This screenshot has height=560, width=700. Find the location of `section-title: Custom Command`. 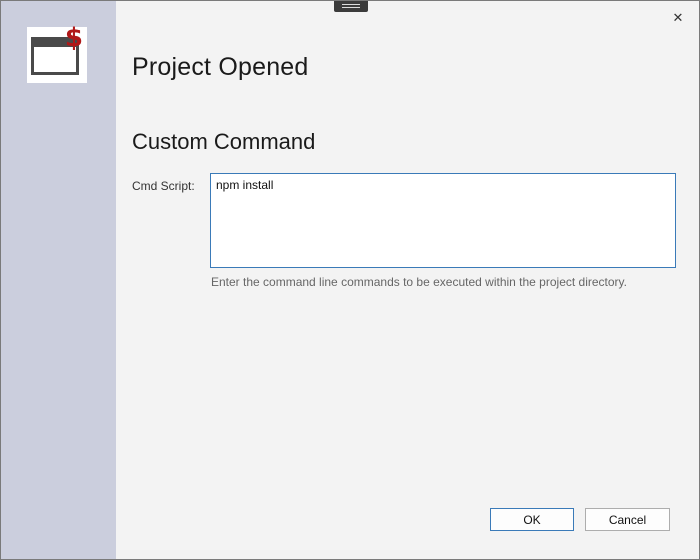

section-title: Custom Command is located at coordinates (224, 141).